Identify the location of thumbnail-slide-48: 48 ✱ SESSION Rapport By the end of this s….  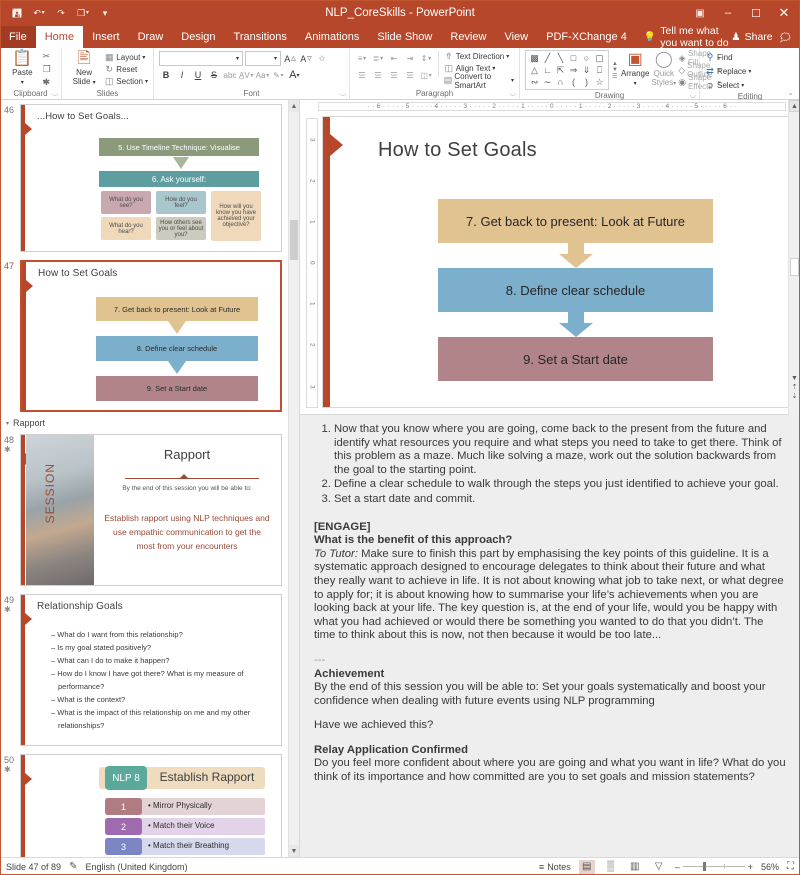
(144, 510).